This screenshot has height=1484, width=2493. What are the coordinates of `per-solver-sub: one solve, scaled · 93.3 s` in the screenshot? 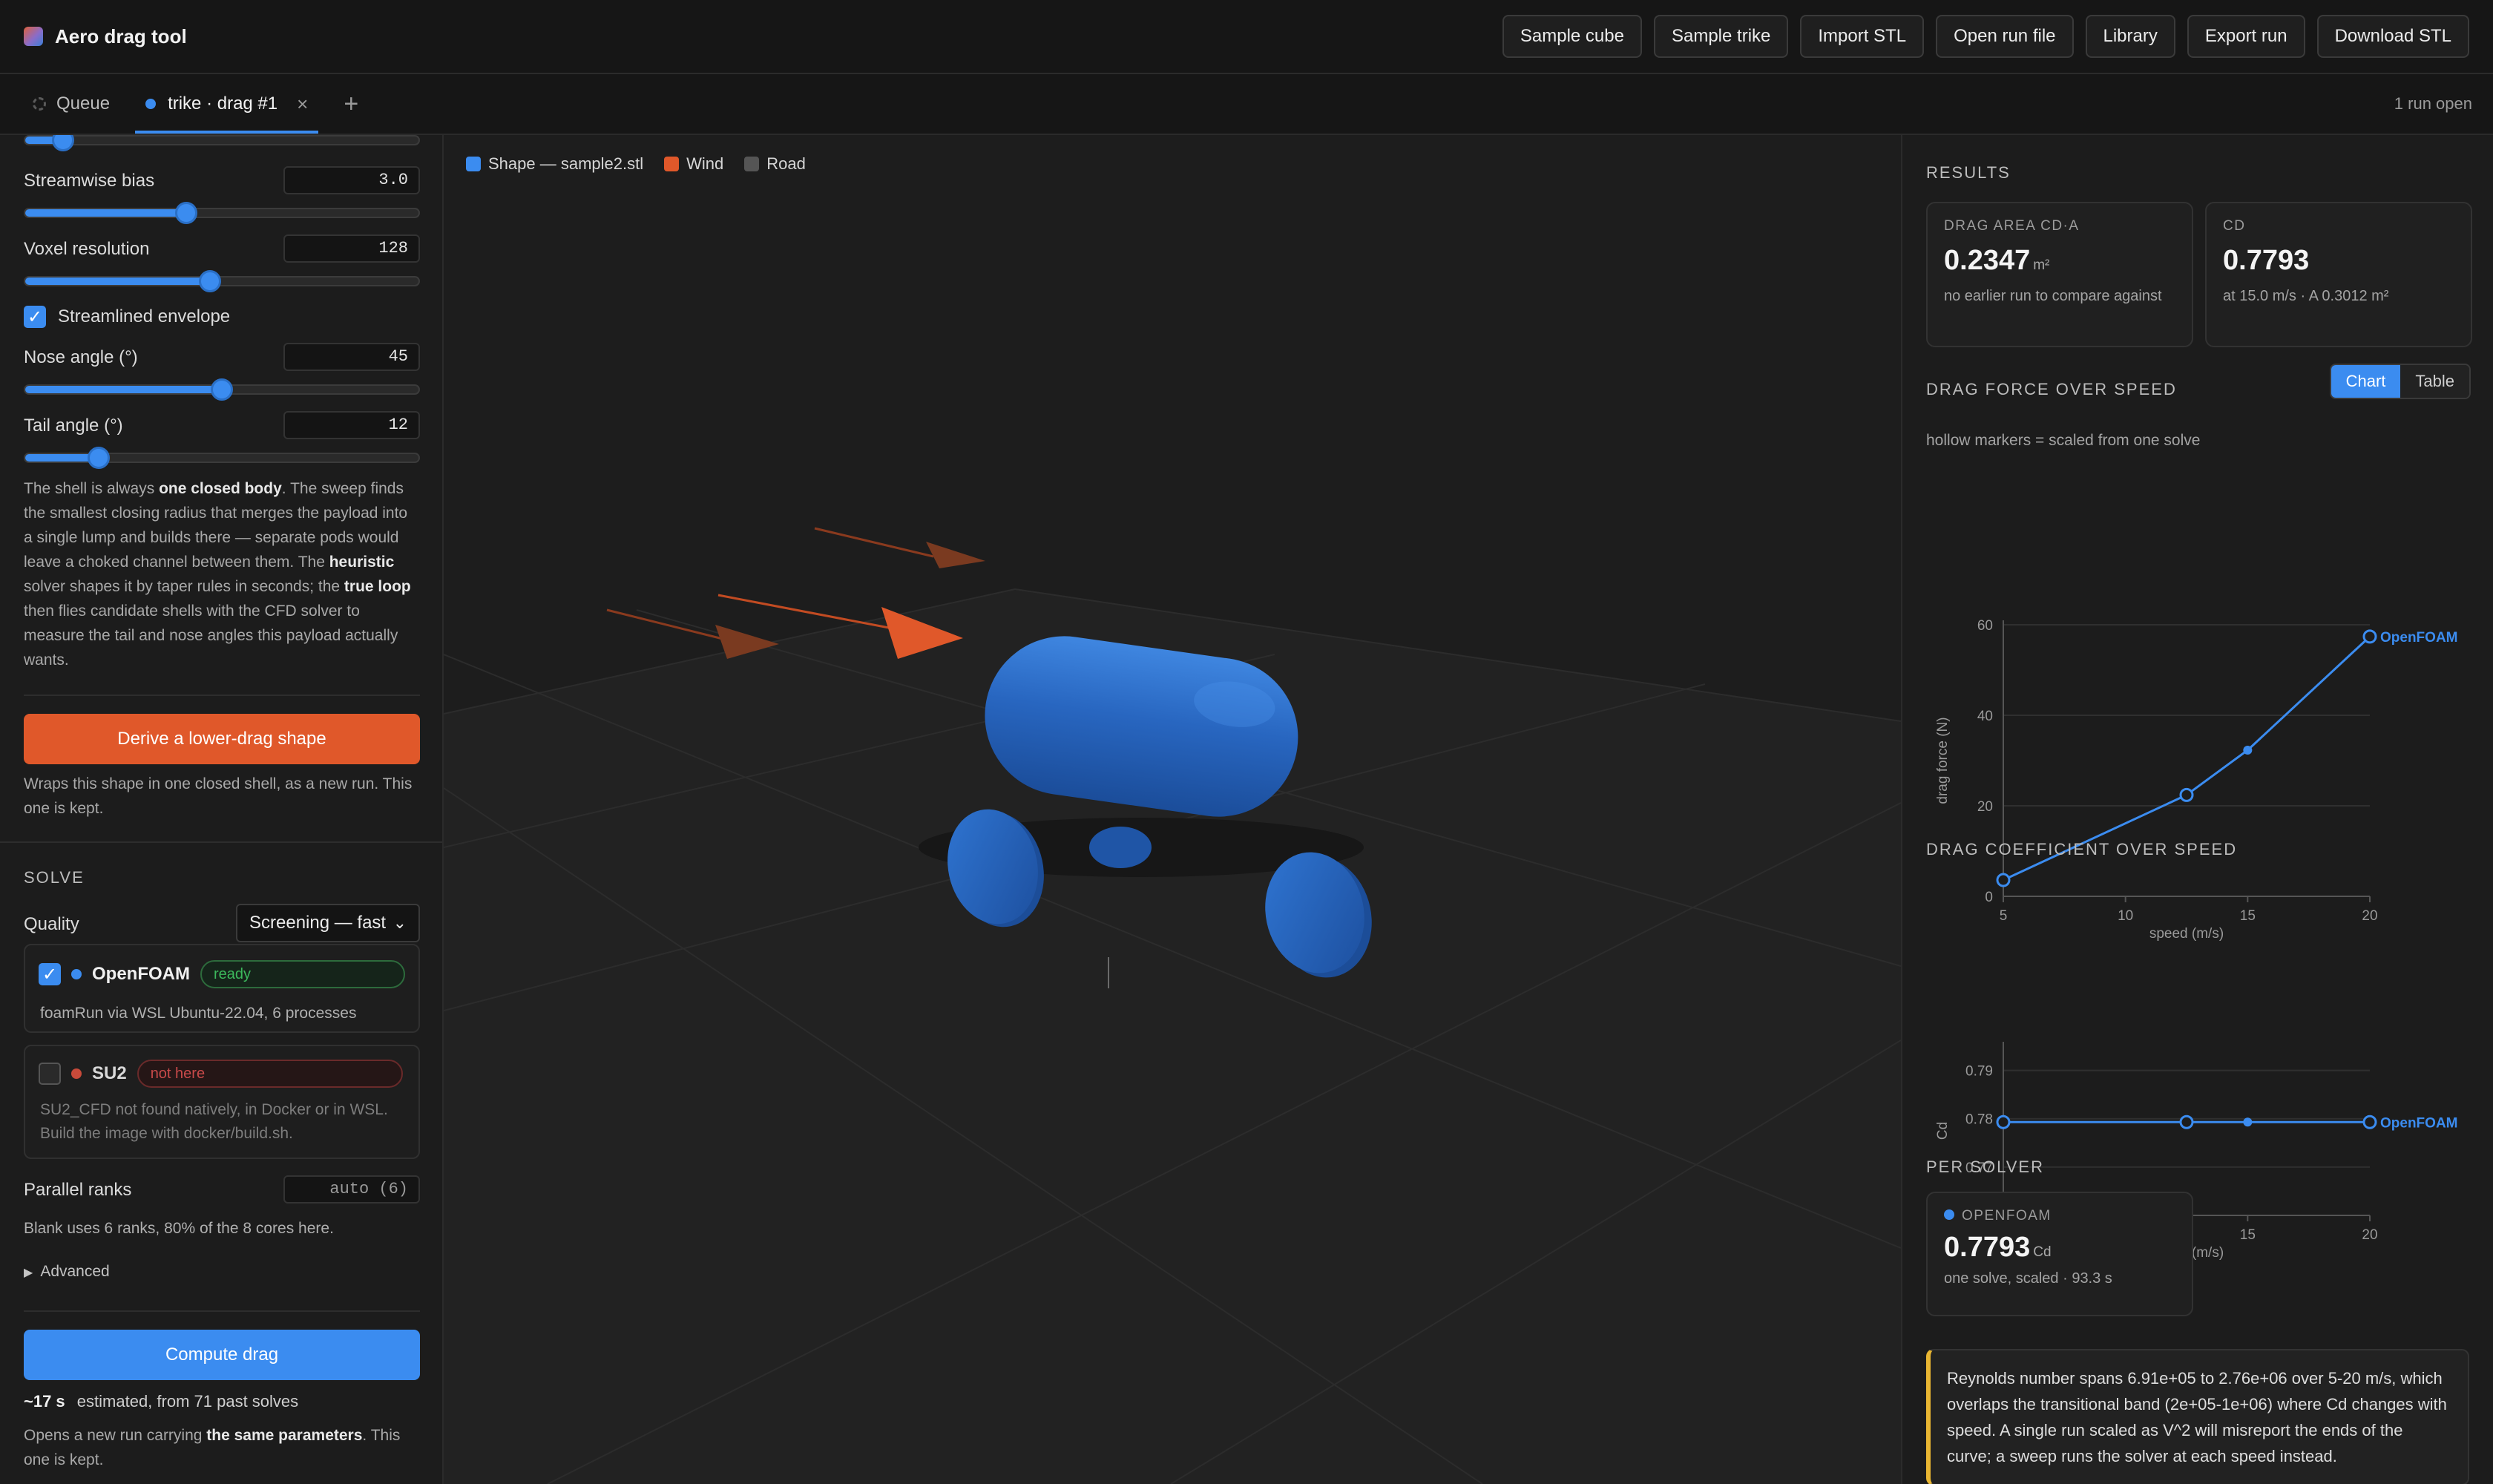 It's located at (2028, 1278).